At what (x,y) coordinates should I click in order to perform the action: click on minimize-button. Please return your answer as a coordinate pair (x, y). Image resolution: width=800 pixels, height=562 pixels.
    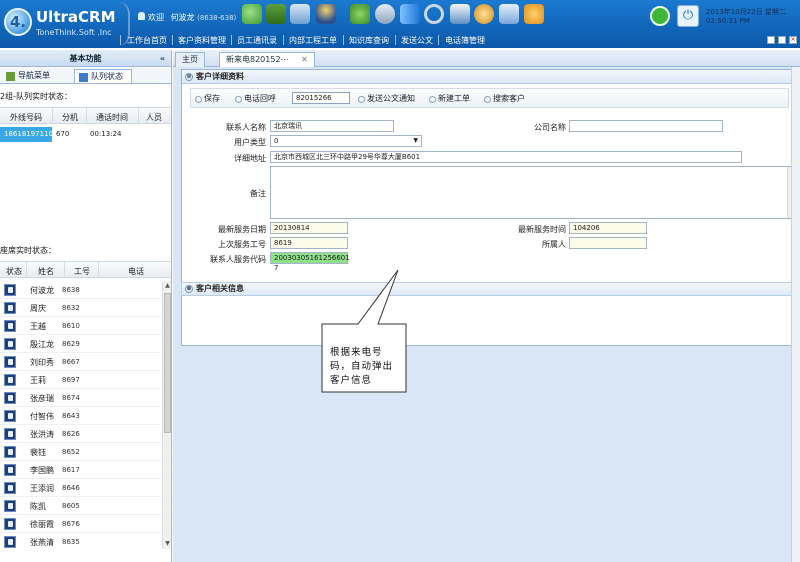
    Looking at the image, I should click on (771, 40).